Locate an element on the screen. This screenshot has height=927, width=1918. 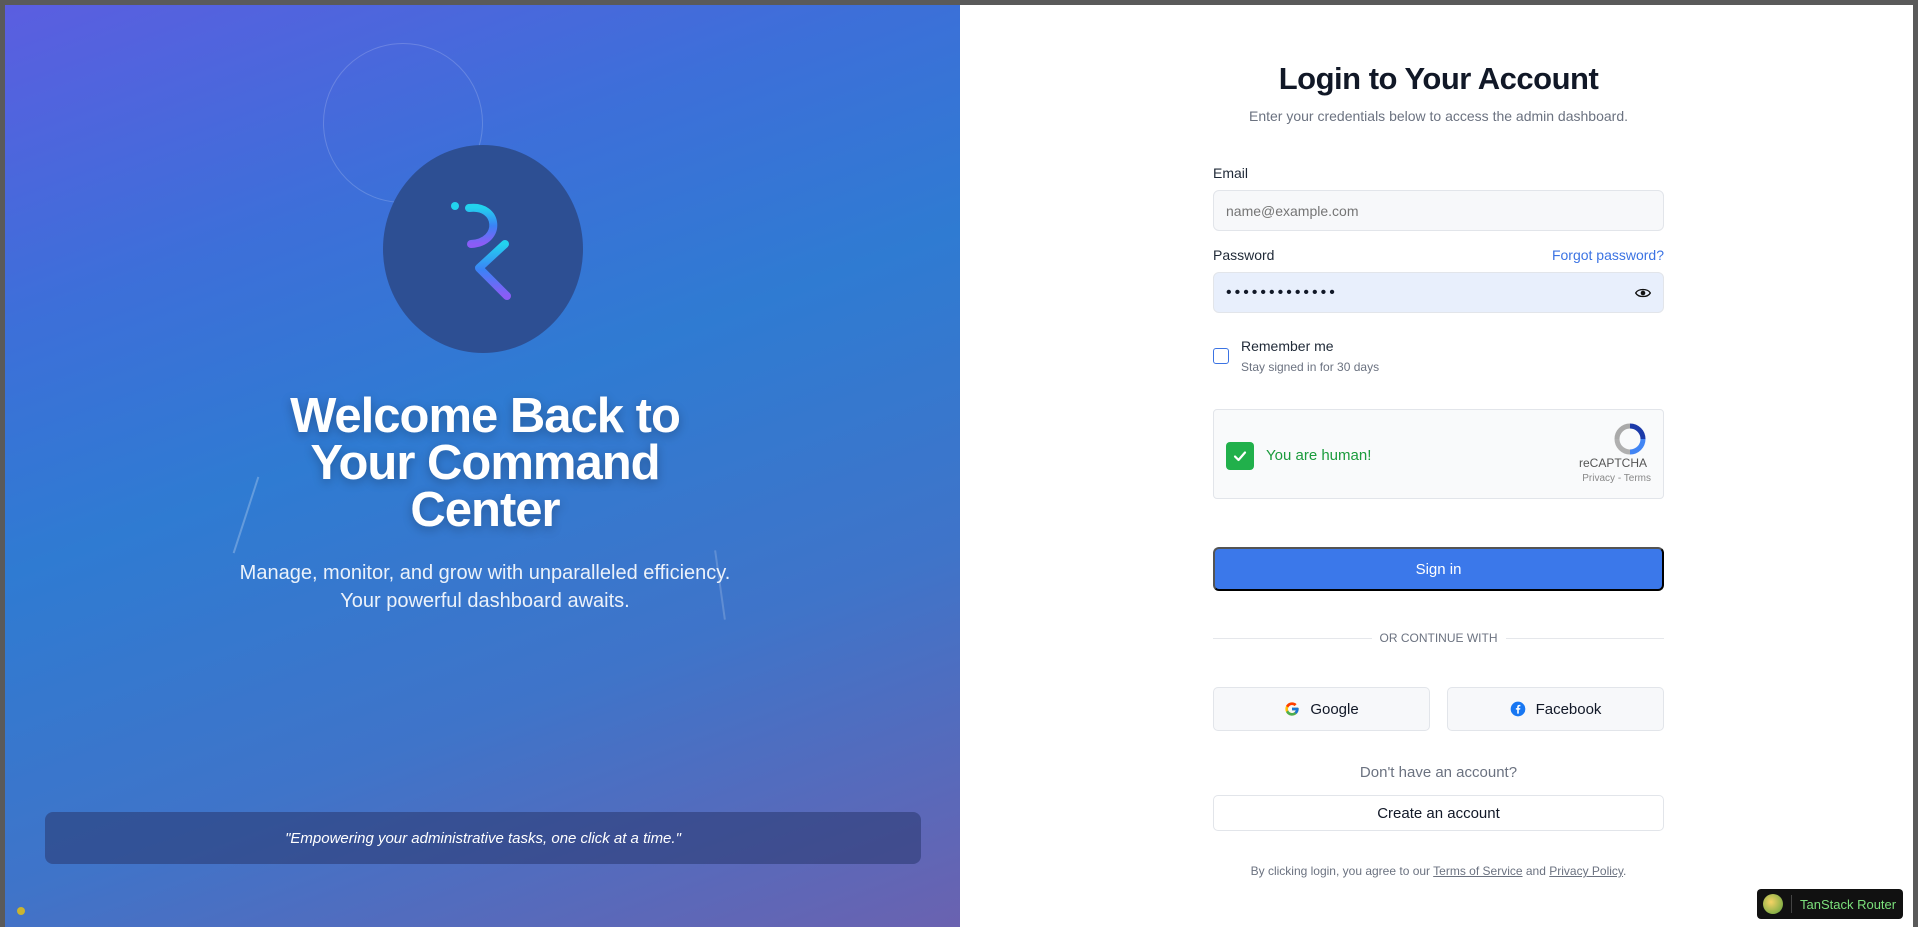
captcha-status: You are human! is located at coordinates (1319, 455).